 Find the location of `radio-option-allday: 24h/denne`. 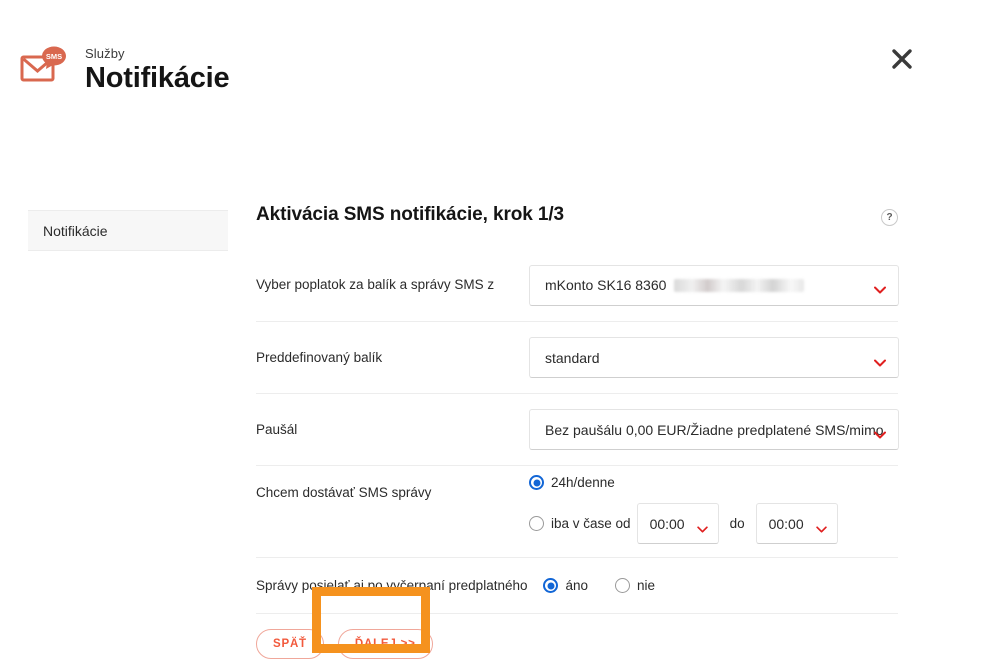

radio-option-allday: 24h/denne is located at coordinates (713, 482).